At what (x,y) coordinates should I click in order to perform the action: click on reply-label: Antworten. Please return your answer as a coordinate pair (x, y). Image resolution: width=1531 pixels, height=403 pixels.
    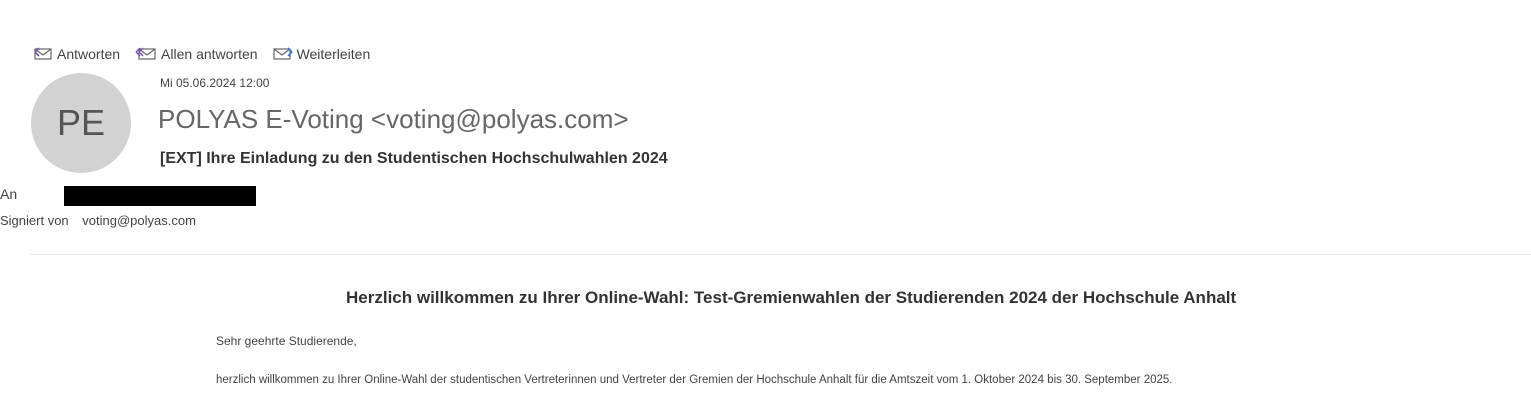
    Looking at the image, I should click on (89, 53).